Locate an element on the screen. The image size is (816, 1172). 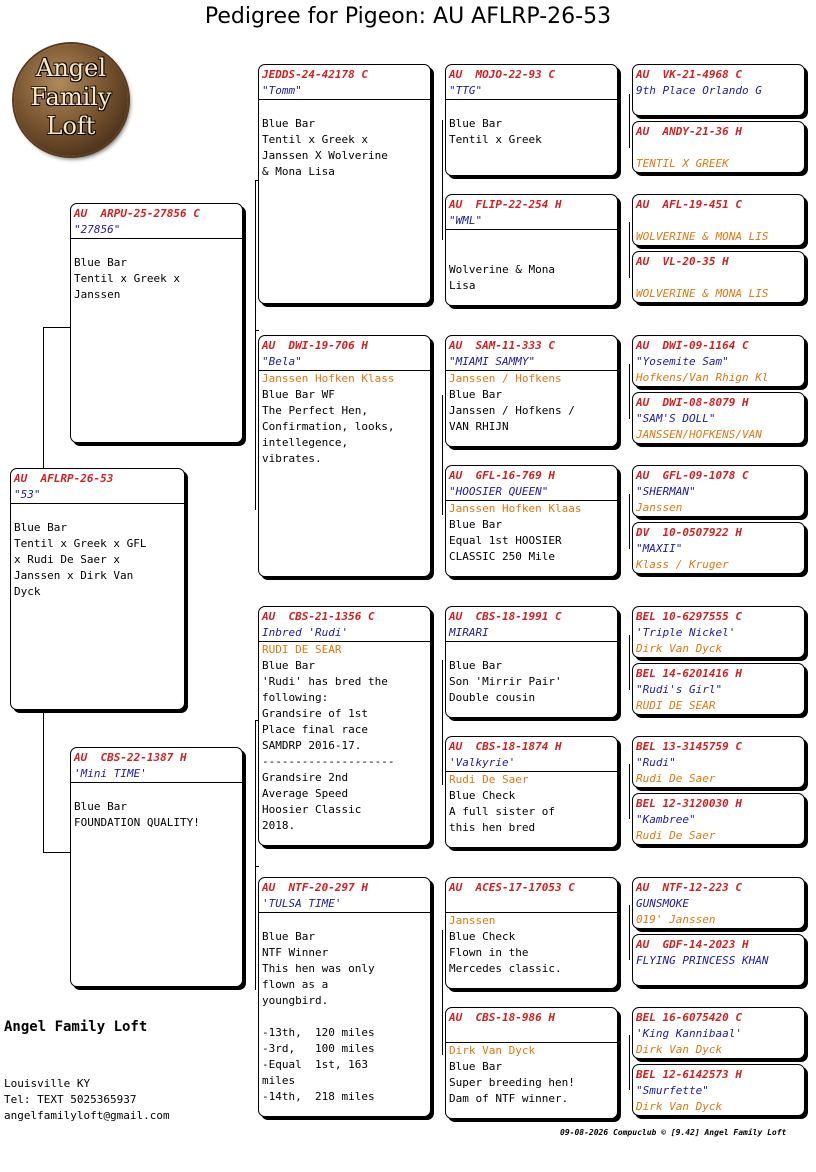
ring-number: AU GFL-09-1078 C is located at coordinates (692, 475).